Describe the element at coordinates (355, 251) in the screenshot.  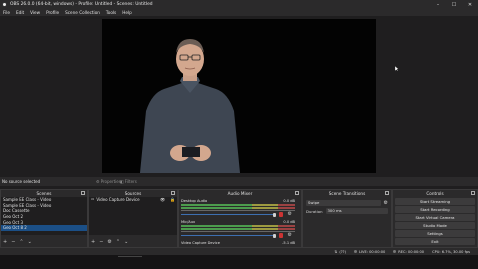
I see `live-indicator-icon` at that location.